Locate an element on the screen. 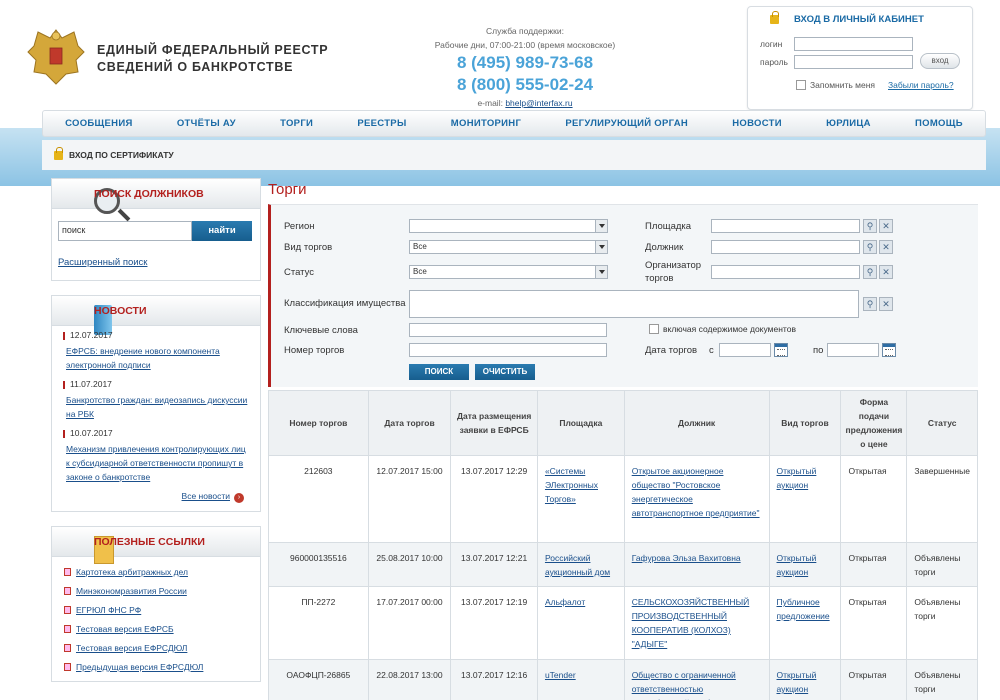 Image resolution: width=1000 pixels, height=700 pixels. chevron-down-icon is located at coordinates (601, 247).